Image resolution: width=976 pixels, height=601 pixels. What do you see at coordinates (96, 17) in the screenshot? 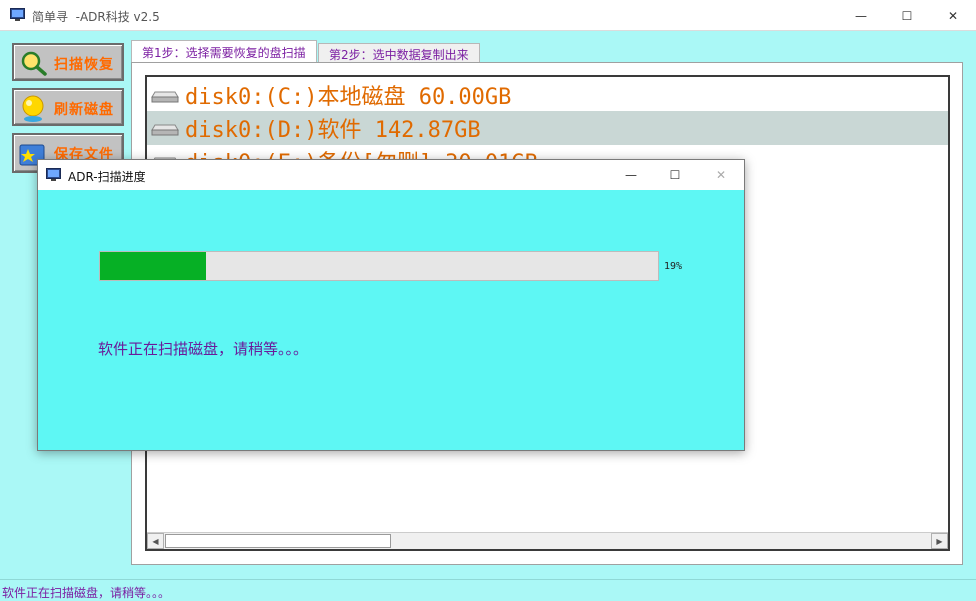
I see `window-title: 简单寻 -ADR科技 v2.5` at bounding box center [96, 17].